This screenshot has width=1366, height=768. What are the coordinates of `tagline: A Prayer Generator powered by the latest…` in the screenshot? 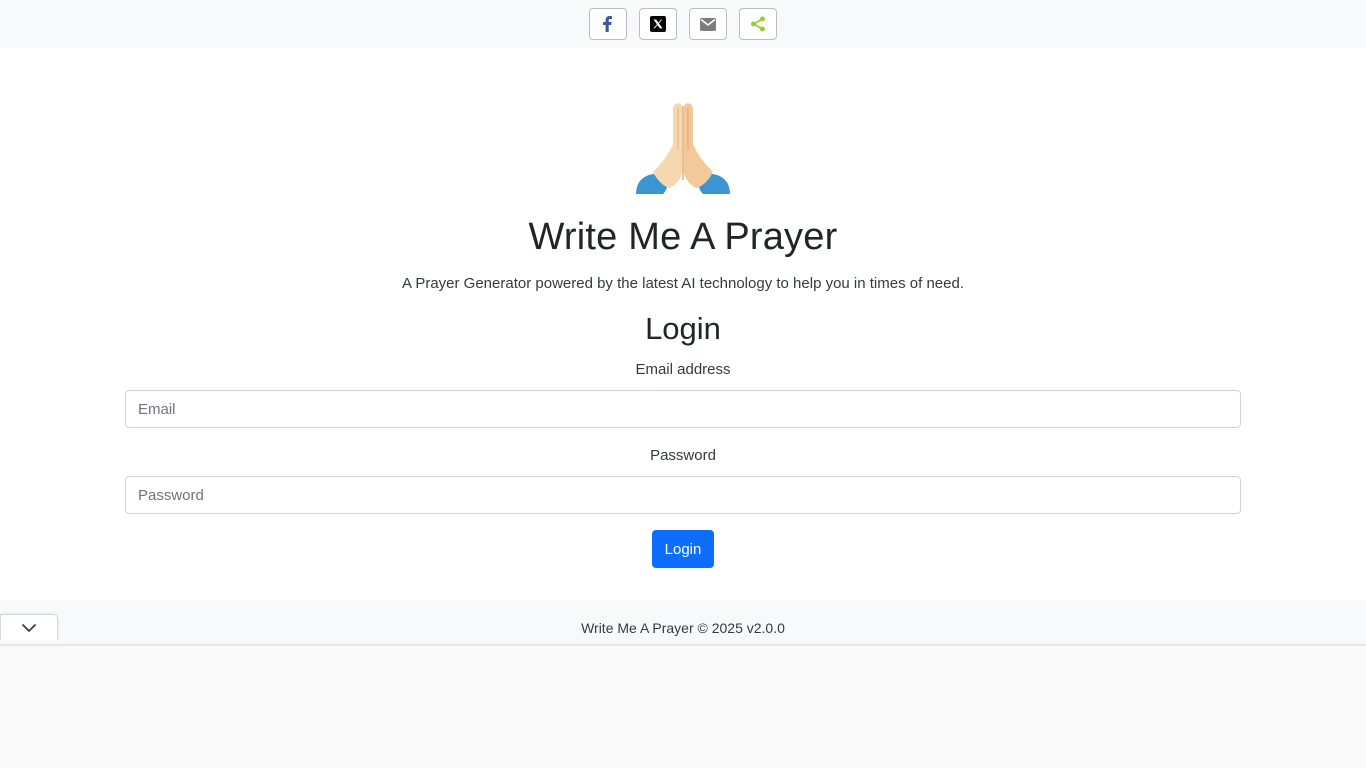 It's located at (682, 283).